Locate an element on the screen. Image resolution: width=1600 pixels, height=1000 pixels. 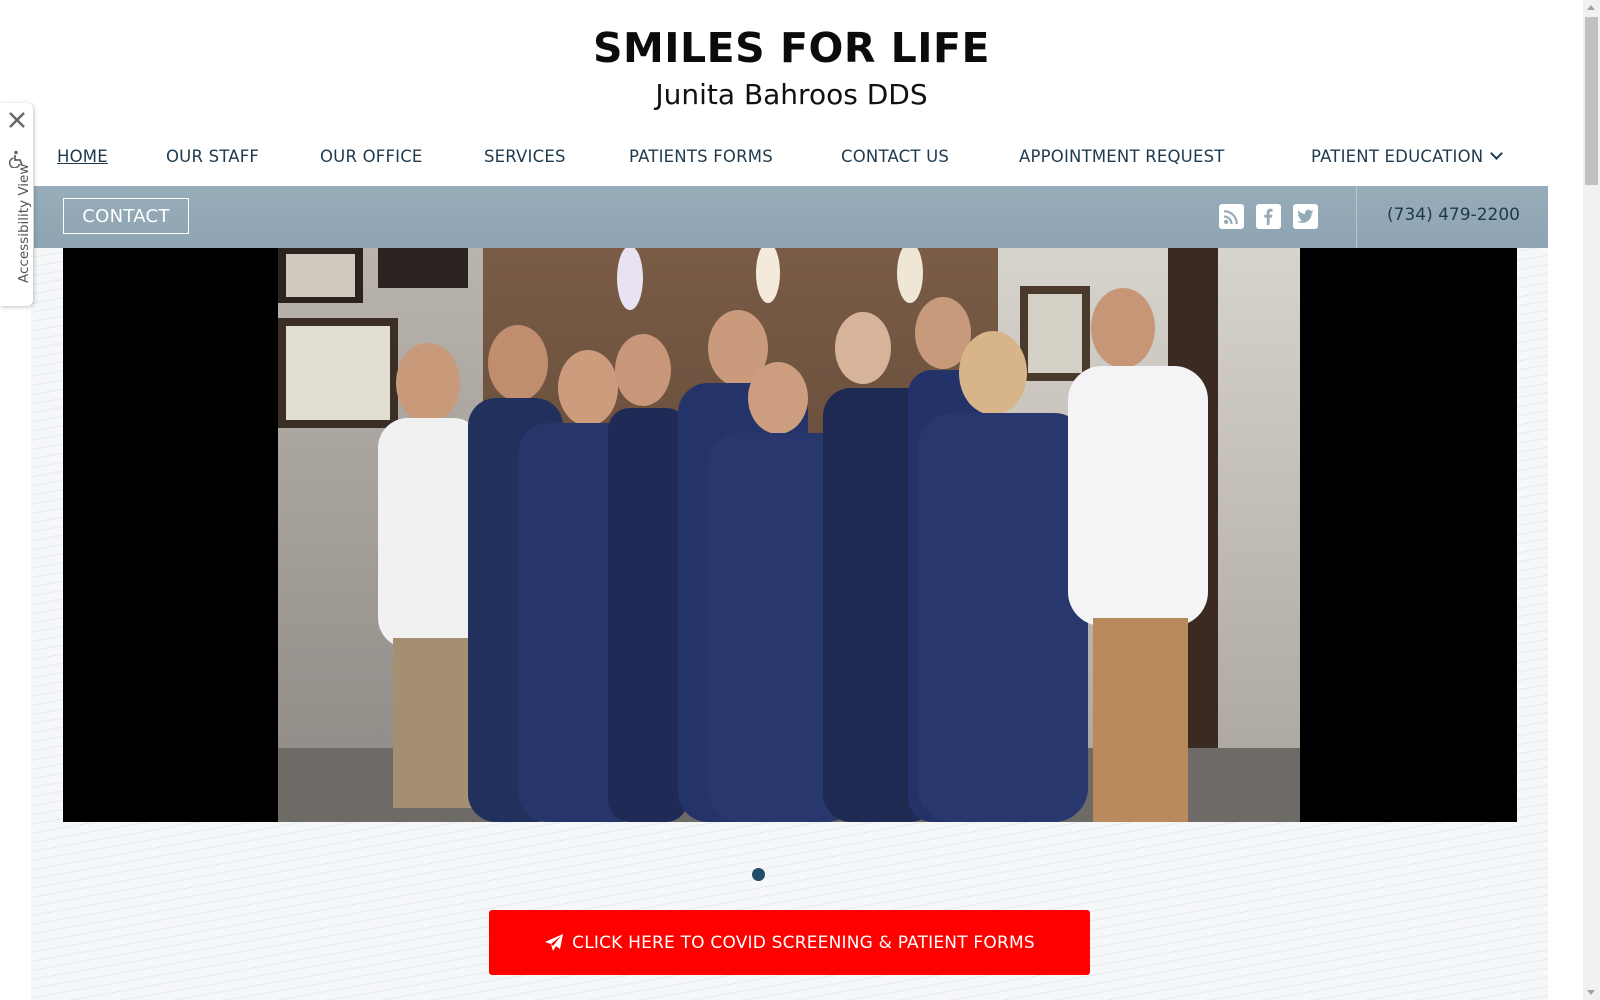
site-title: SMILES FOR LIFE is located at coordinates (791, 48).